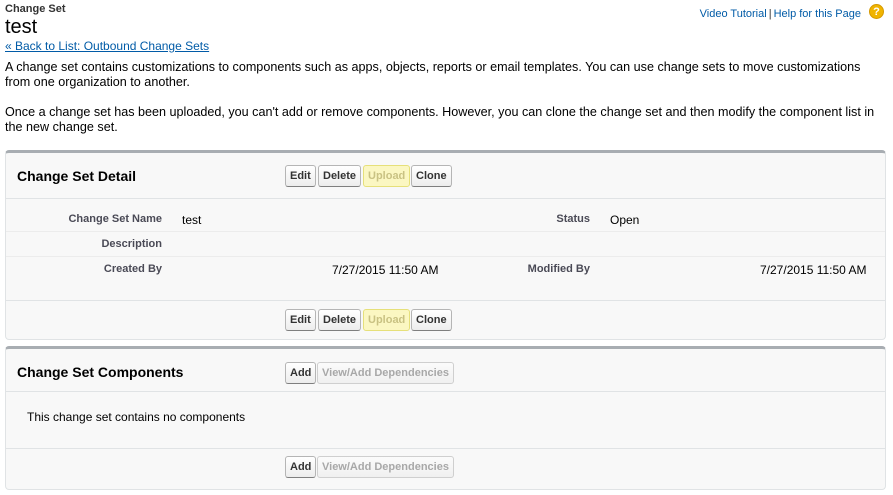  Describe the element at coordinates (573, 219) in the screenshot. I see `status-label: Status` at that location.